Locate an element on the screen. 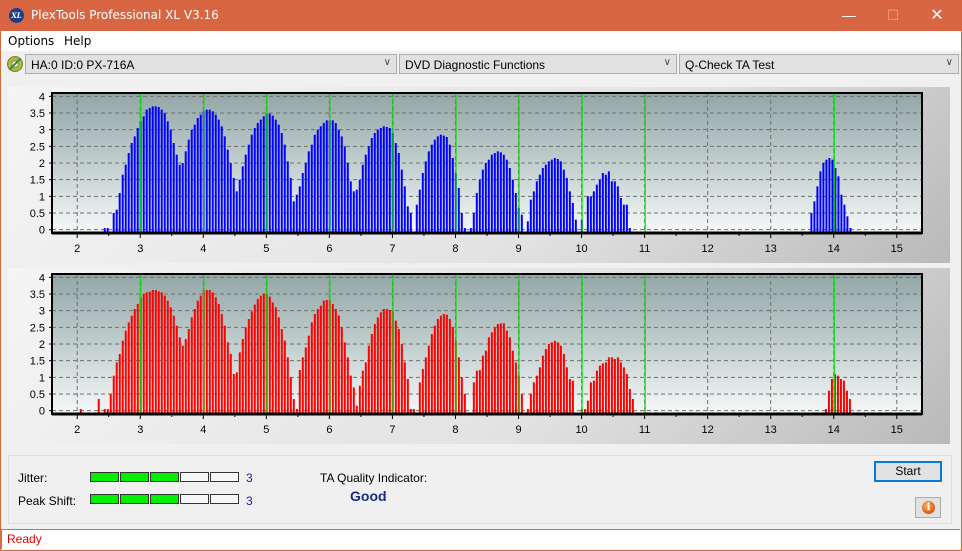 This screenshot has width=962, height=551. y-tick-label: 2.5 is located at coordinates (37, 147).